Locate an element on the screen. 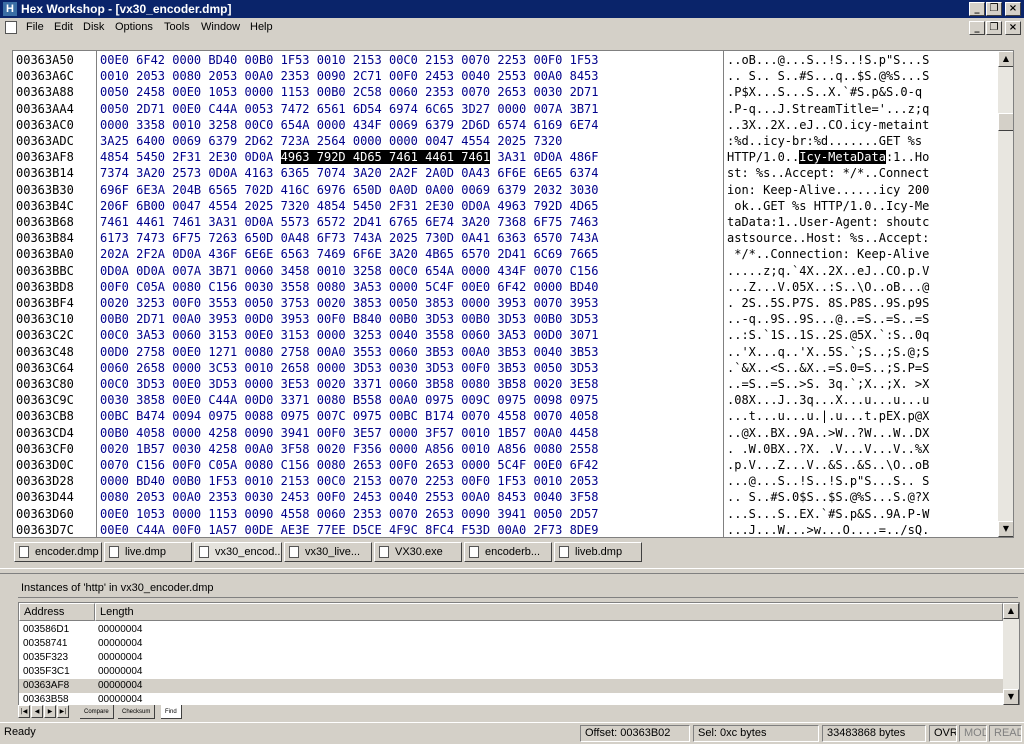  ascii-segment: :1..Ho is located at coordinates (907, 157).